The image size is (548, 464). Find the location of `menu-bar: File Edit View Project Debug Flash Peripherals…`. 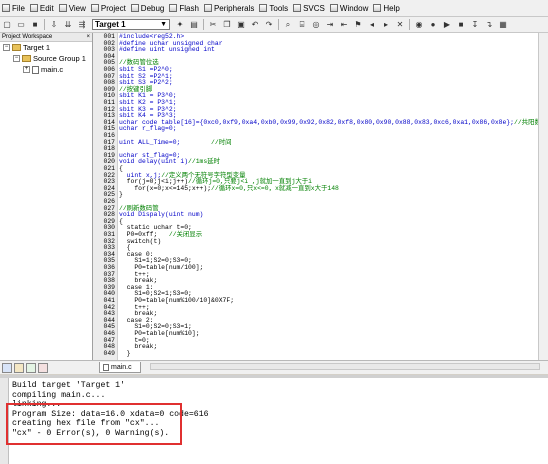

menu-bar: File Edit View Project Debug Flash Peripherals… is located at coordinates (274, 8).